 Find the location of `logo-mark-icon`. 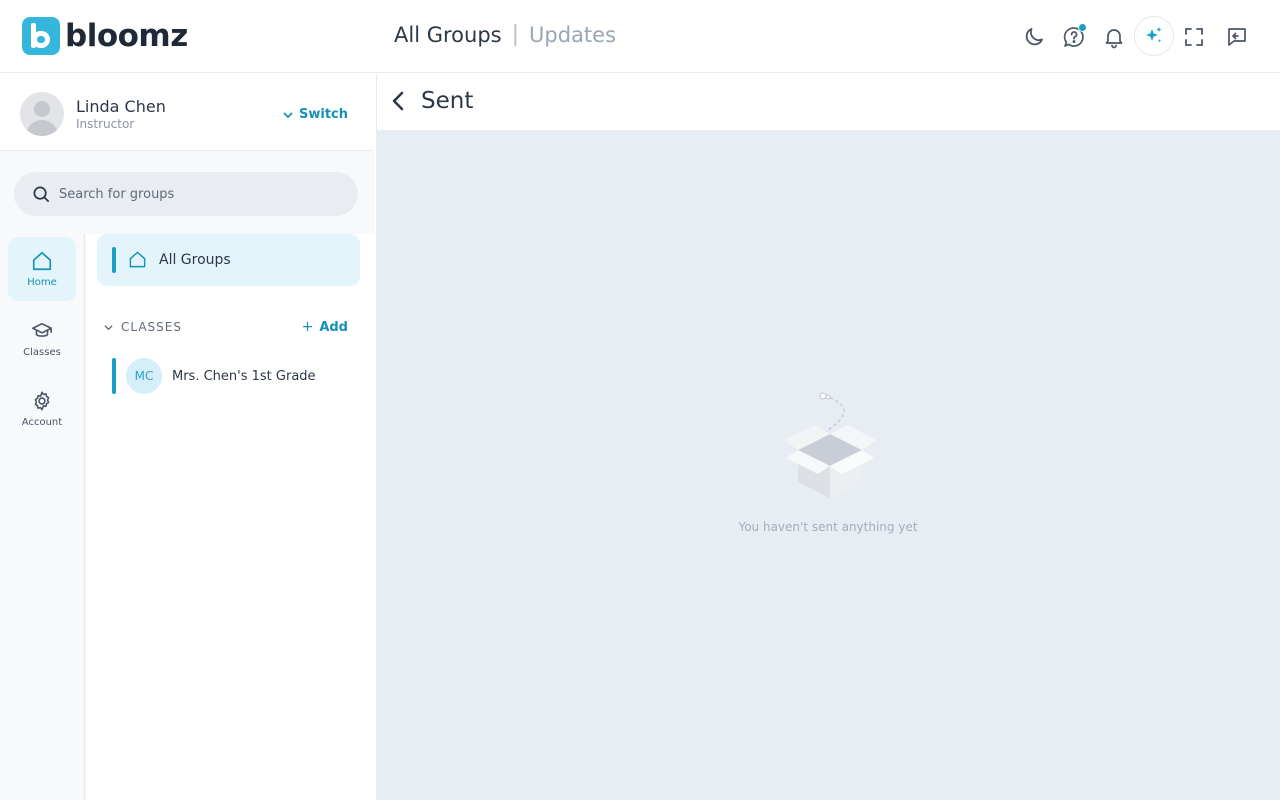

logo-mark-icon is located at coordinates (41, 36).